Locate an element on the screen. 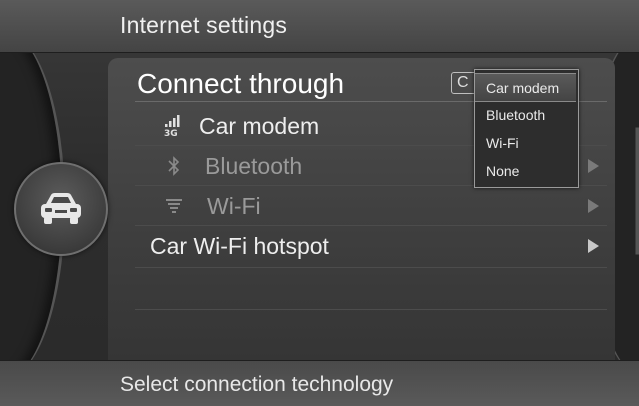  connection-dropdown: Car modem Bluetooth Wi-Fi None is located at coordinates (526, 128).